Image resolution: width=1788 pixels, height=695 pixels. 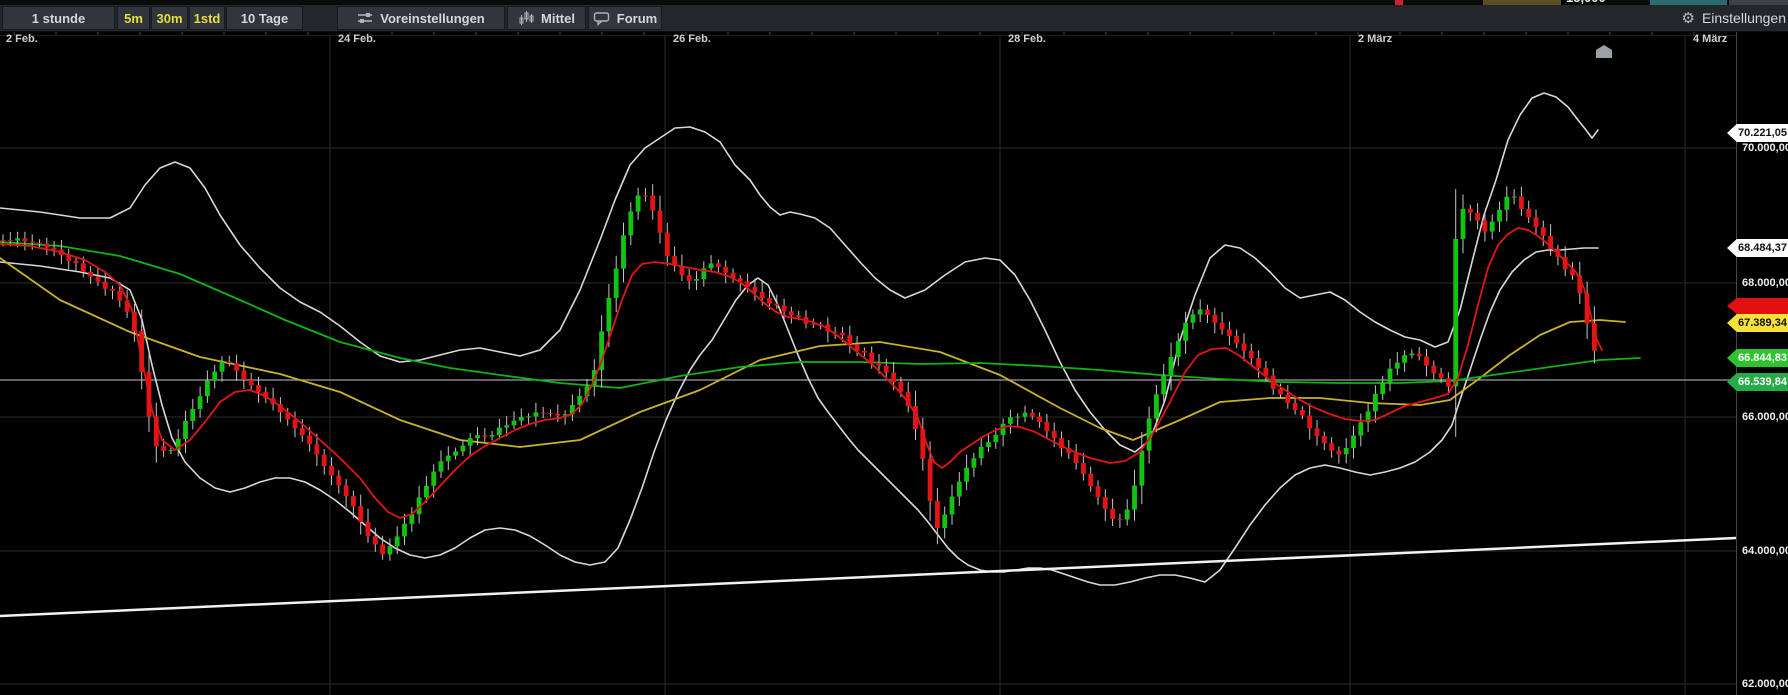 I want to click on date-label: 26 Feb., so click(x=692, y=39).